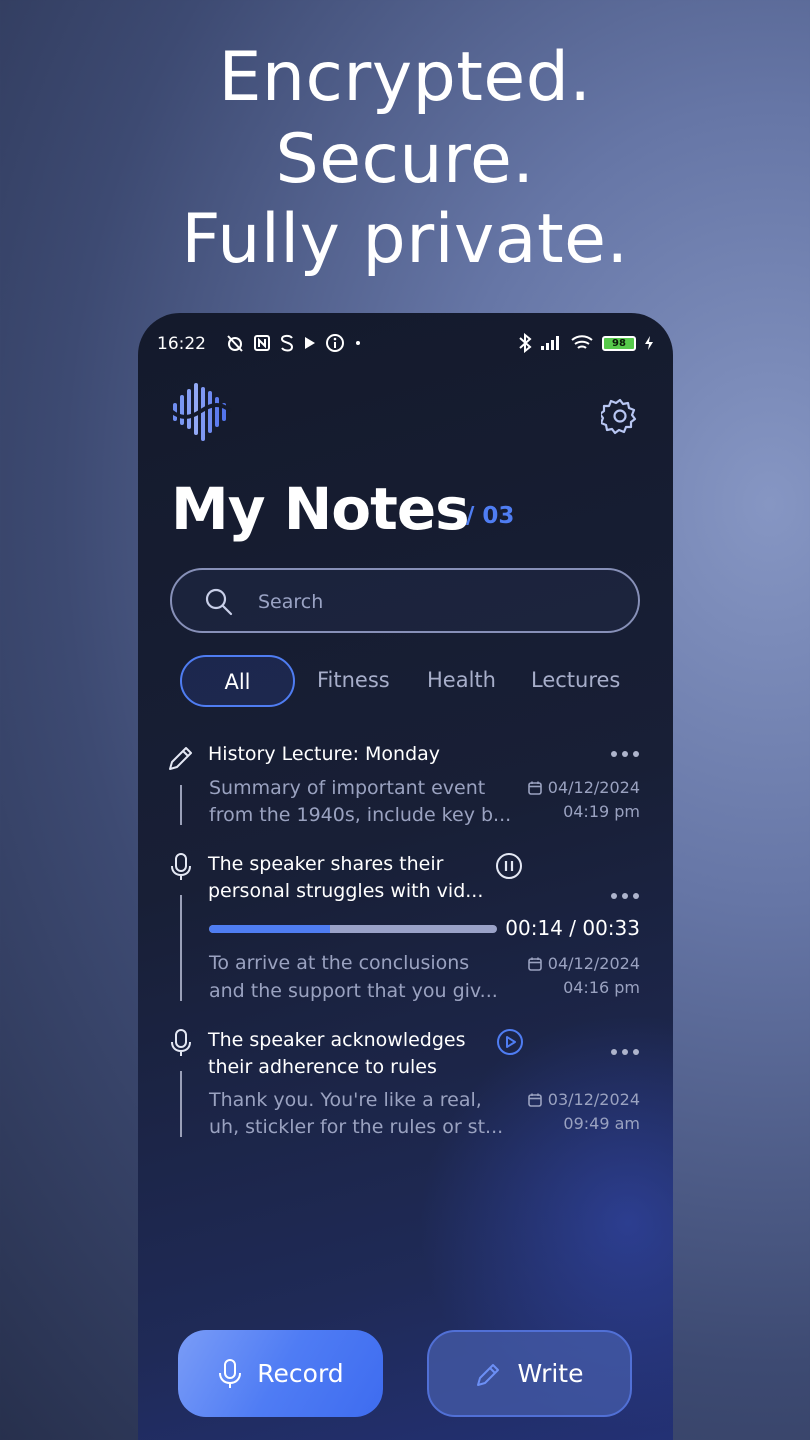 This screenshot has height=1440, width=810. What do you see at coordinates (181, 344) in the screenshot?
I see `status-time: 16:22` at bounding box center [181, 344].